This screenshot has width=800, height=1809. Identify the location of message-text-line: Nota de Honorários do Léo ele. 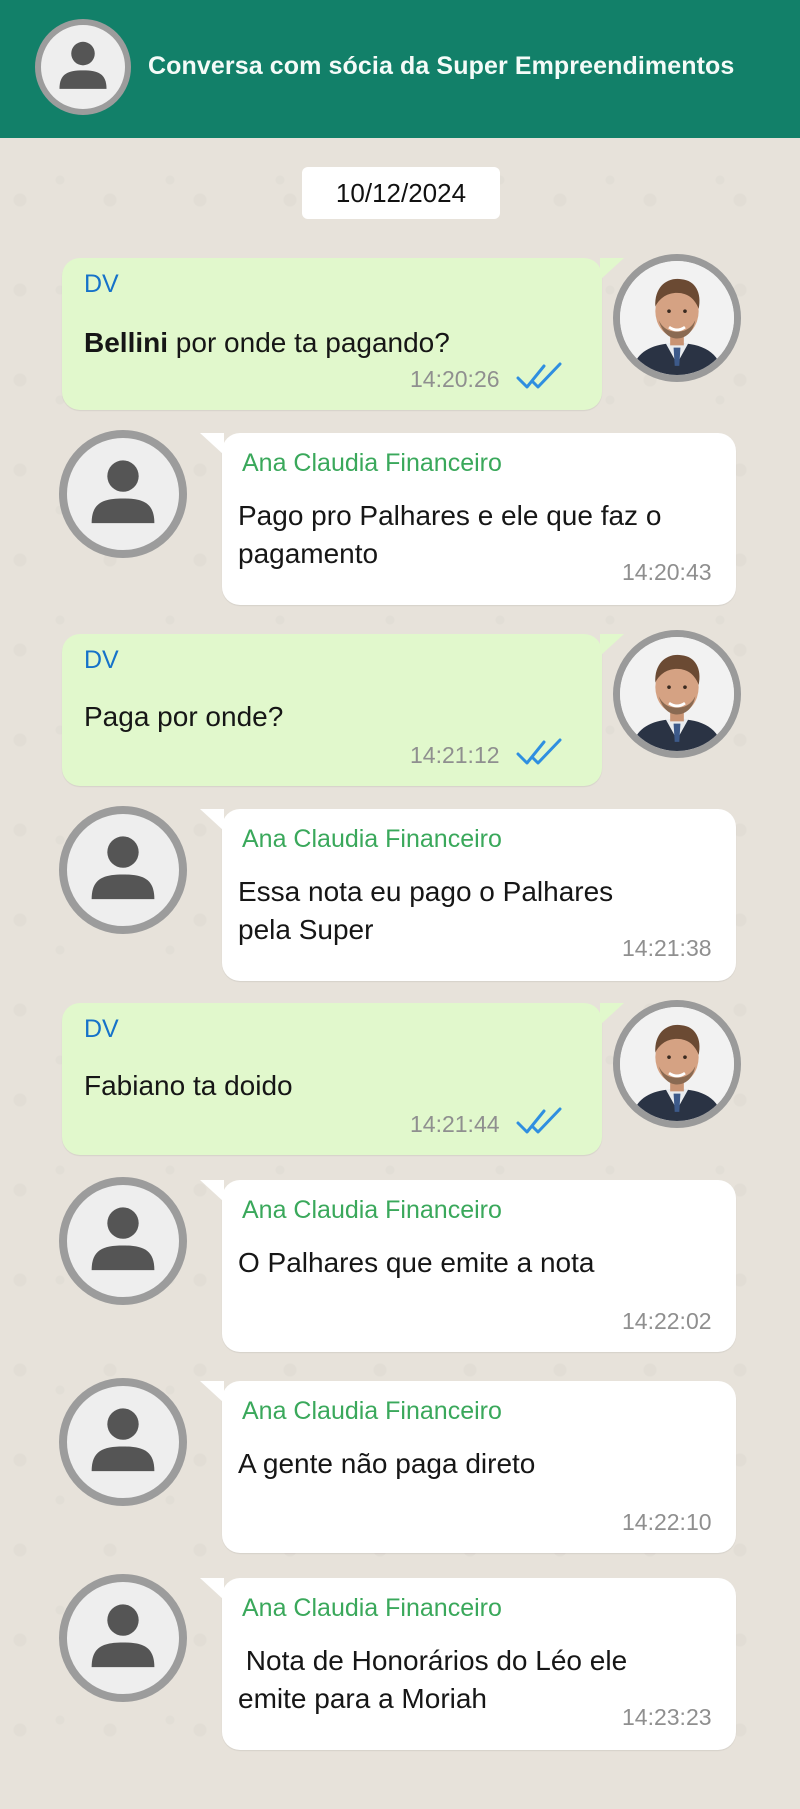
(433, 1660).